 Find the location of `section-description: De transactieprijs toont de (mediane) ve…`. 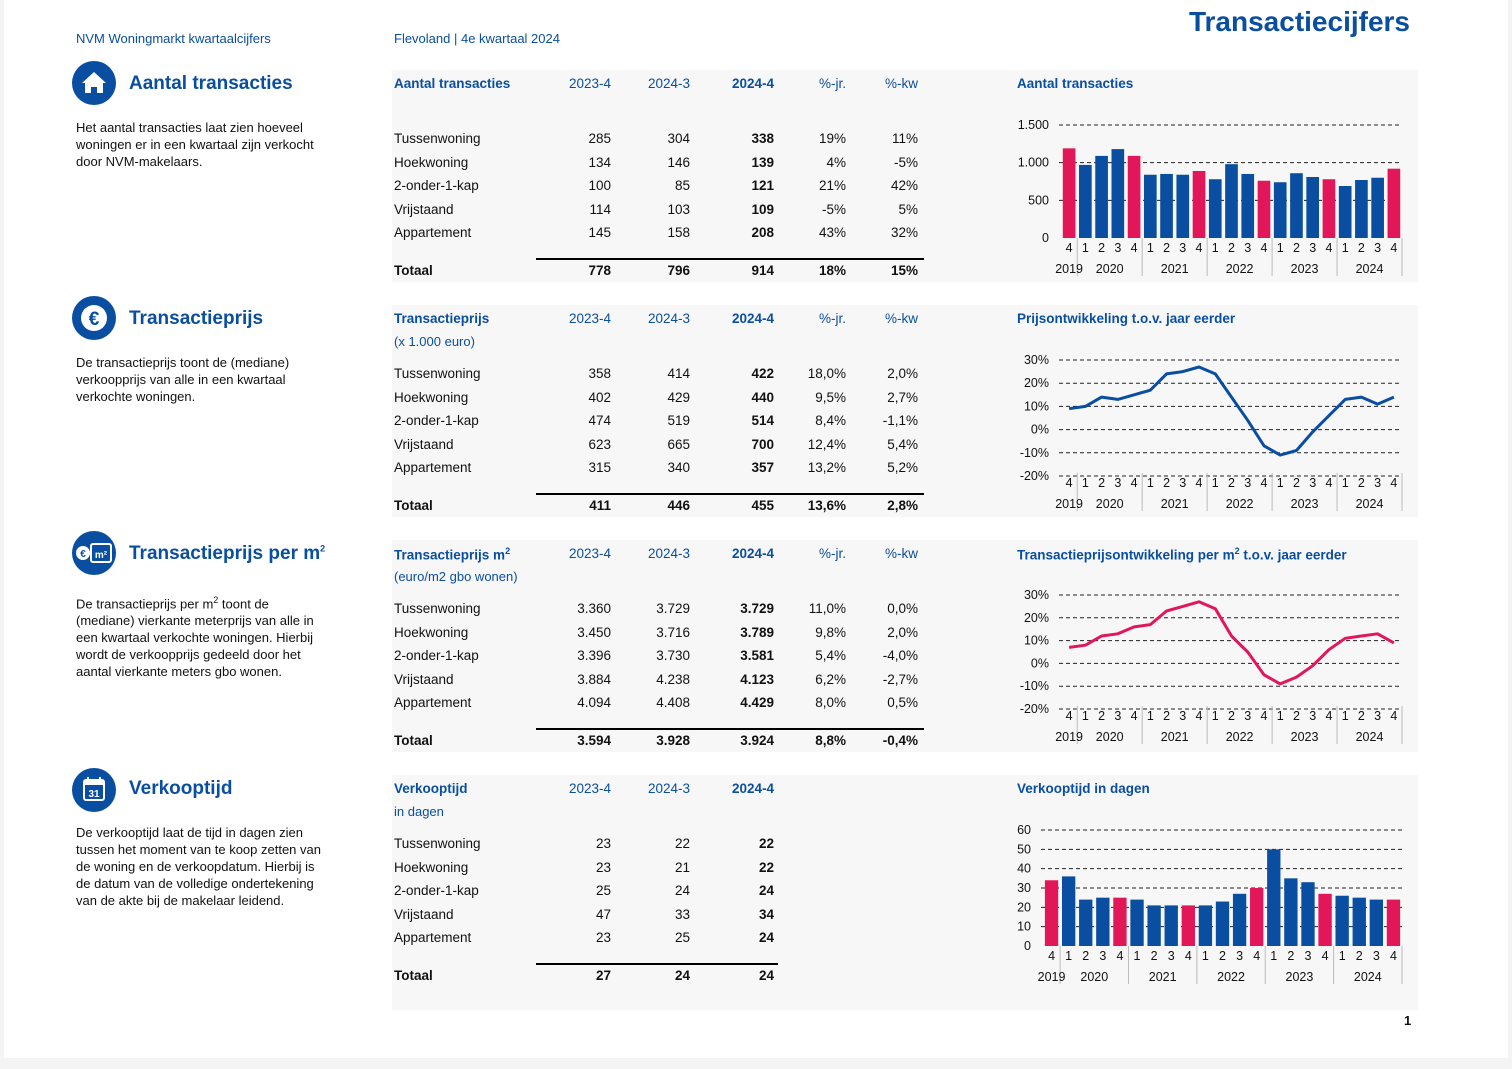

section-description: De transactieprijs toont de (mediane) ve… is located at coordinates (183, 379).